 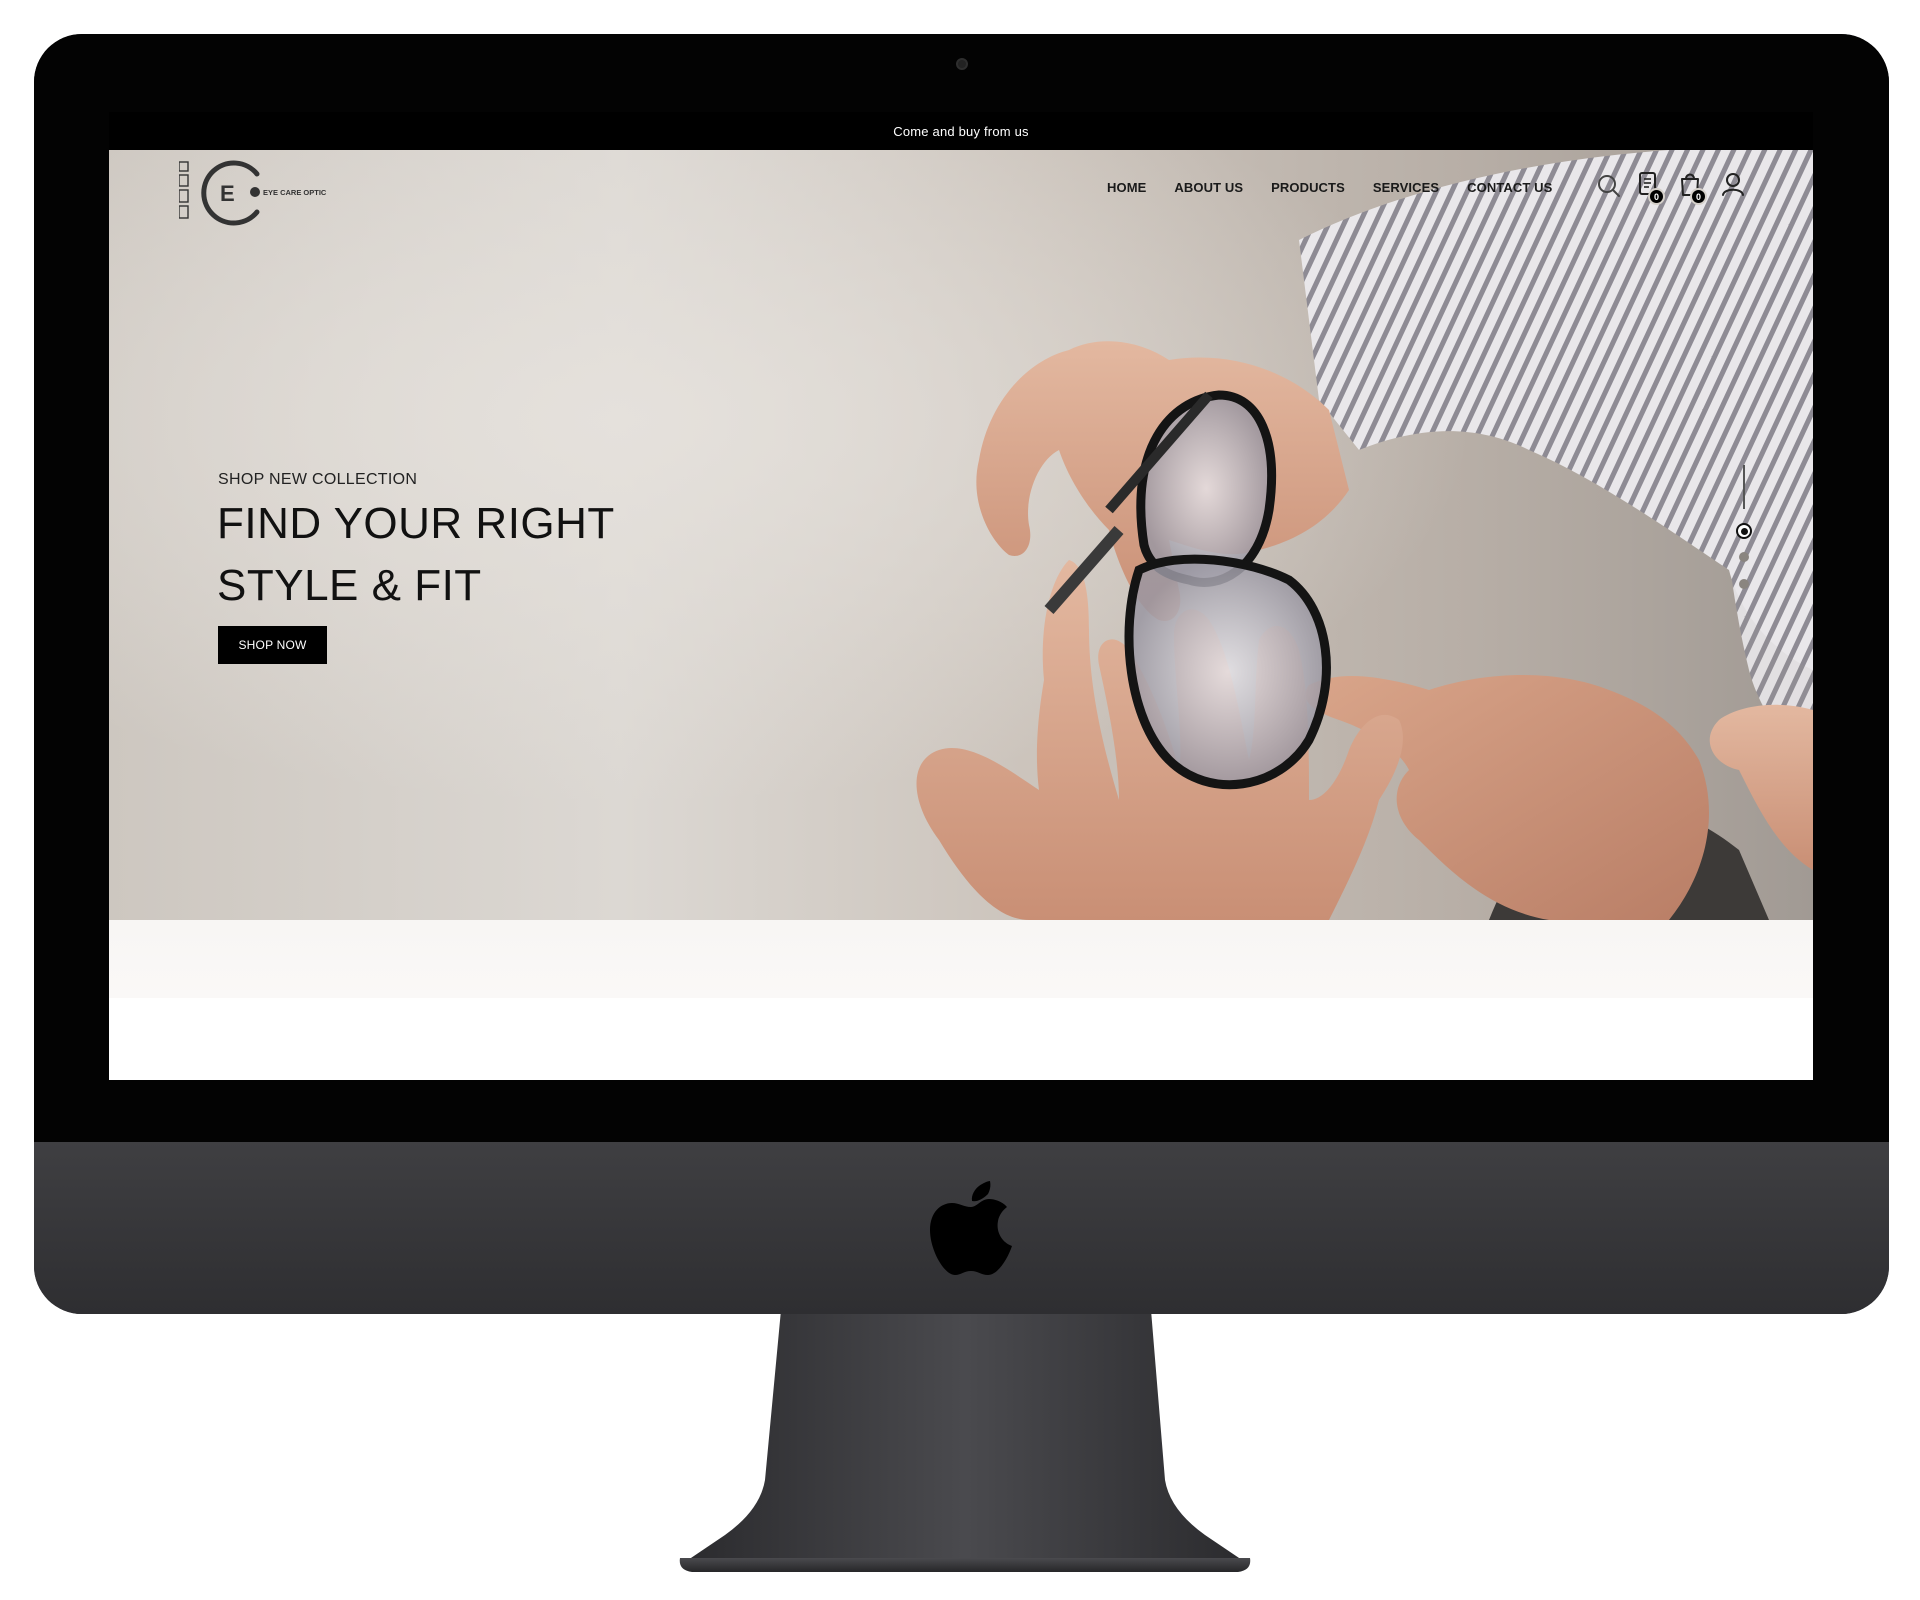 What do you see at coordinates (318, 479) in the screenshot?
I see `hero-eyebrow: SHOP NEW COLLECTION` at bounding box center [318, 479].